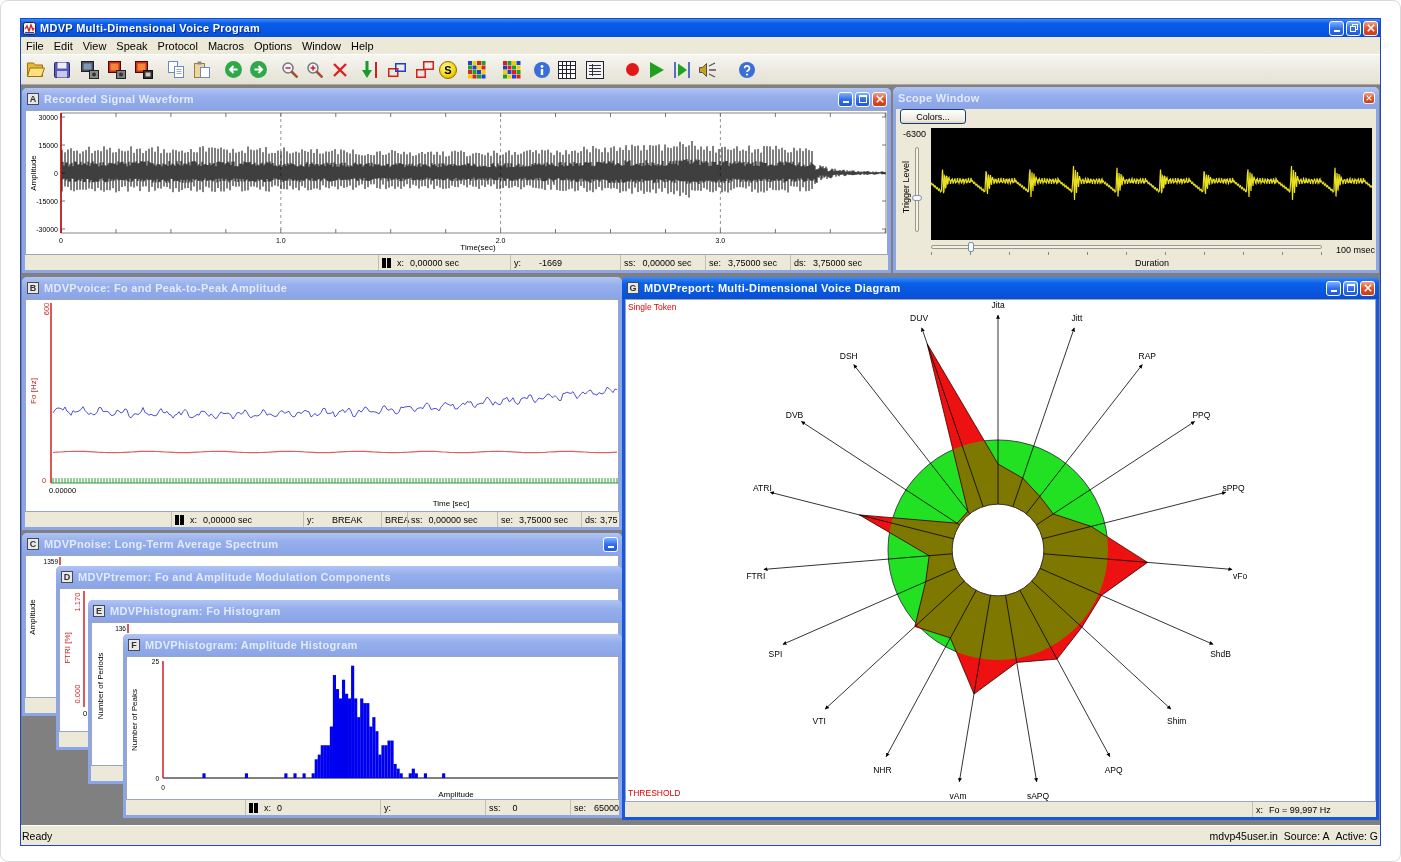  Describe the element at coordinates (652, 307) in the screenshot. I see `legend-label: Single Token` at that location.